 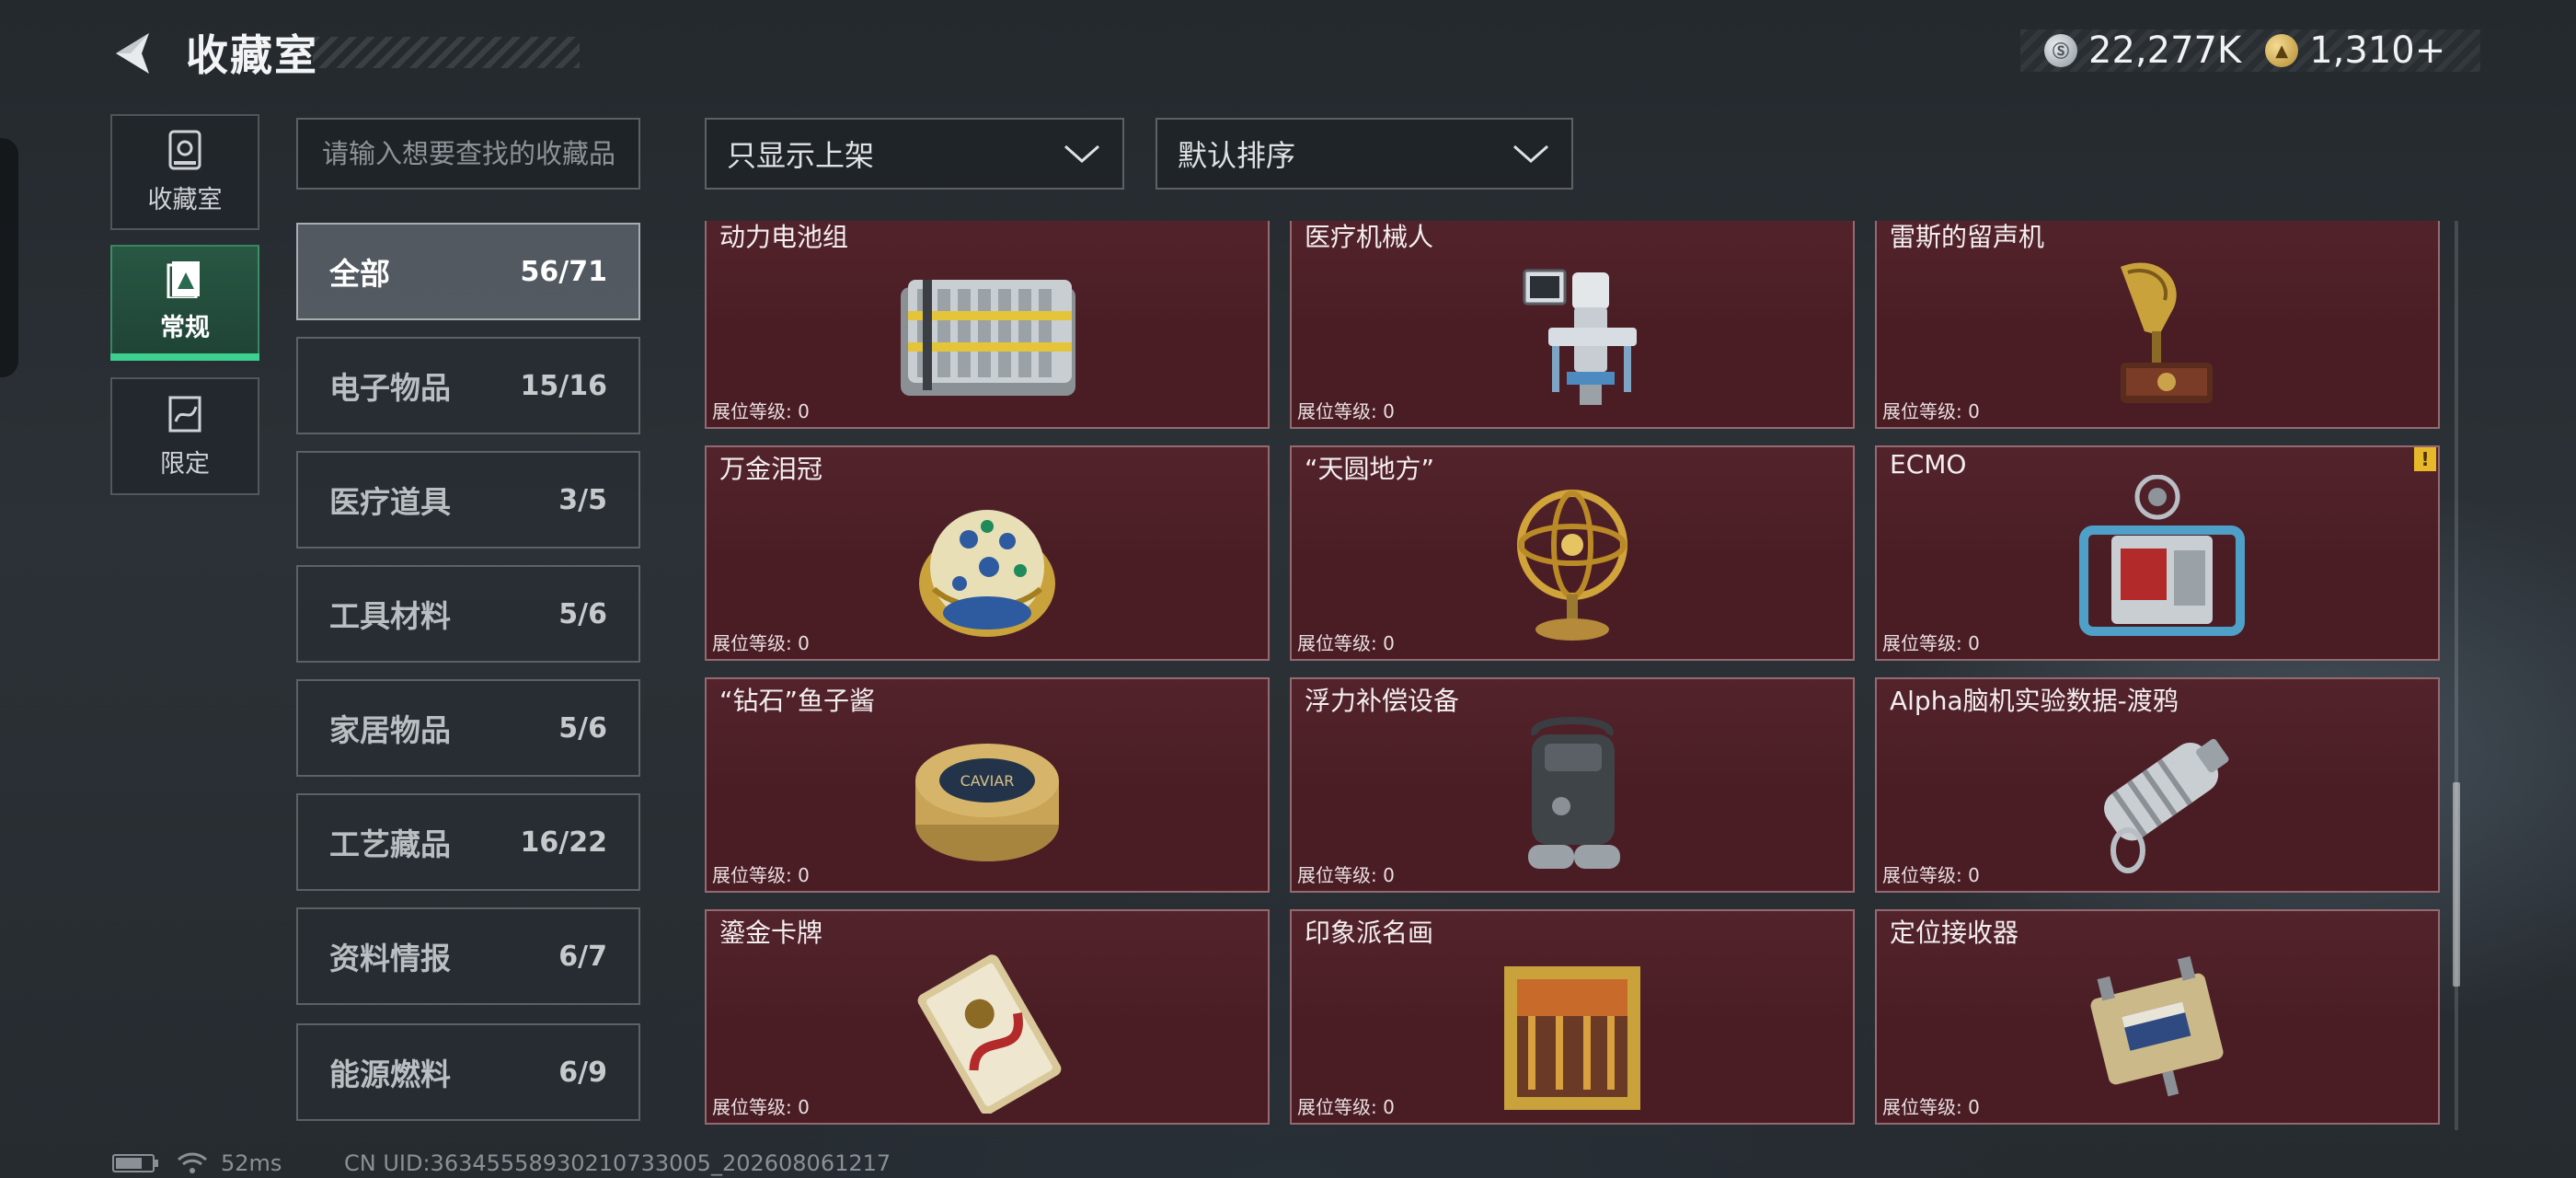 I want to click on category-crafts: 工艺藏品 16/22, so click(x=468, y=842).